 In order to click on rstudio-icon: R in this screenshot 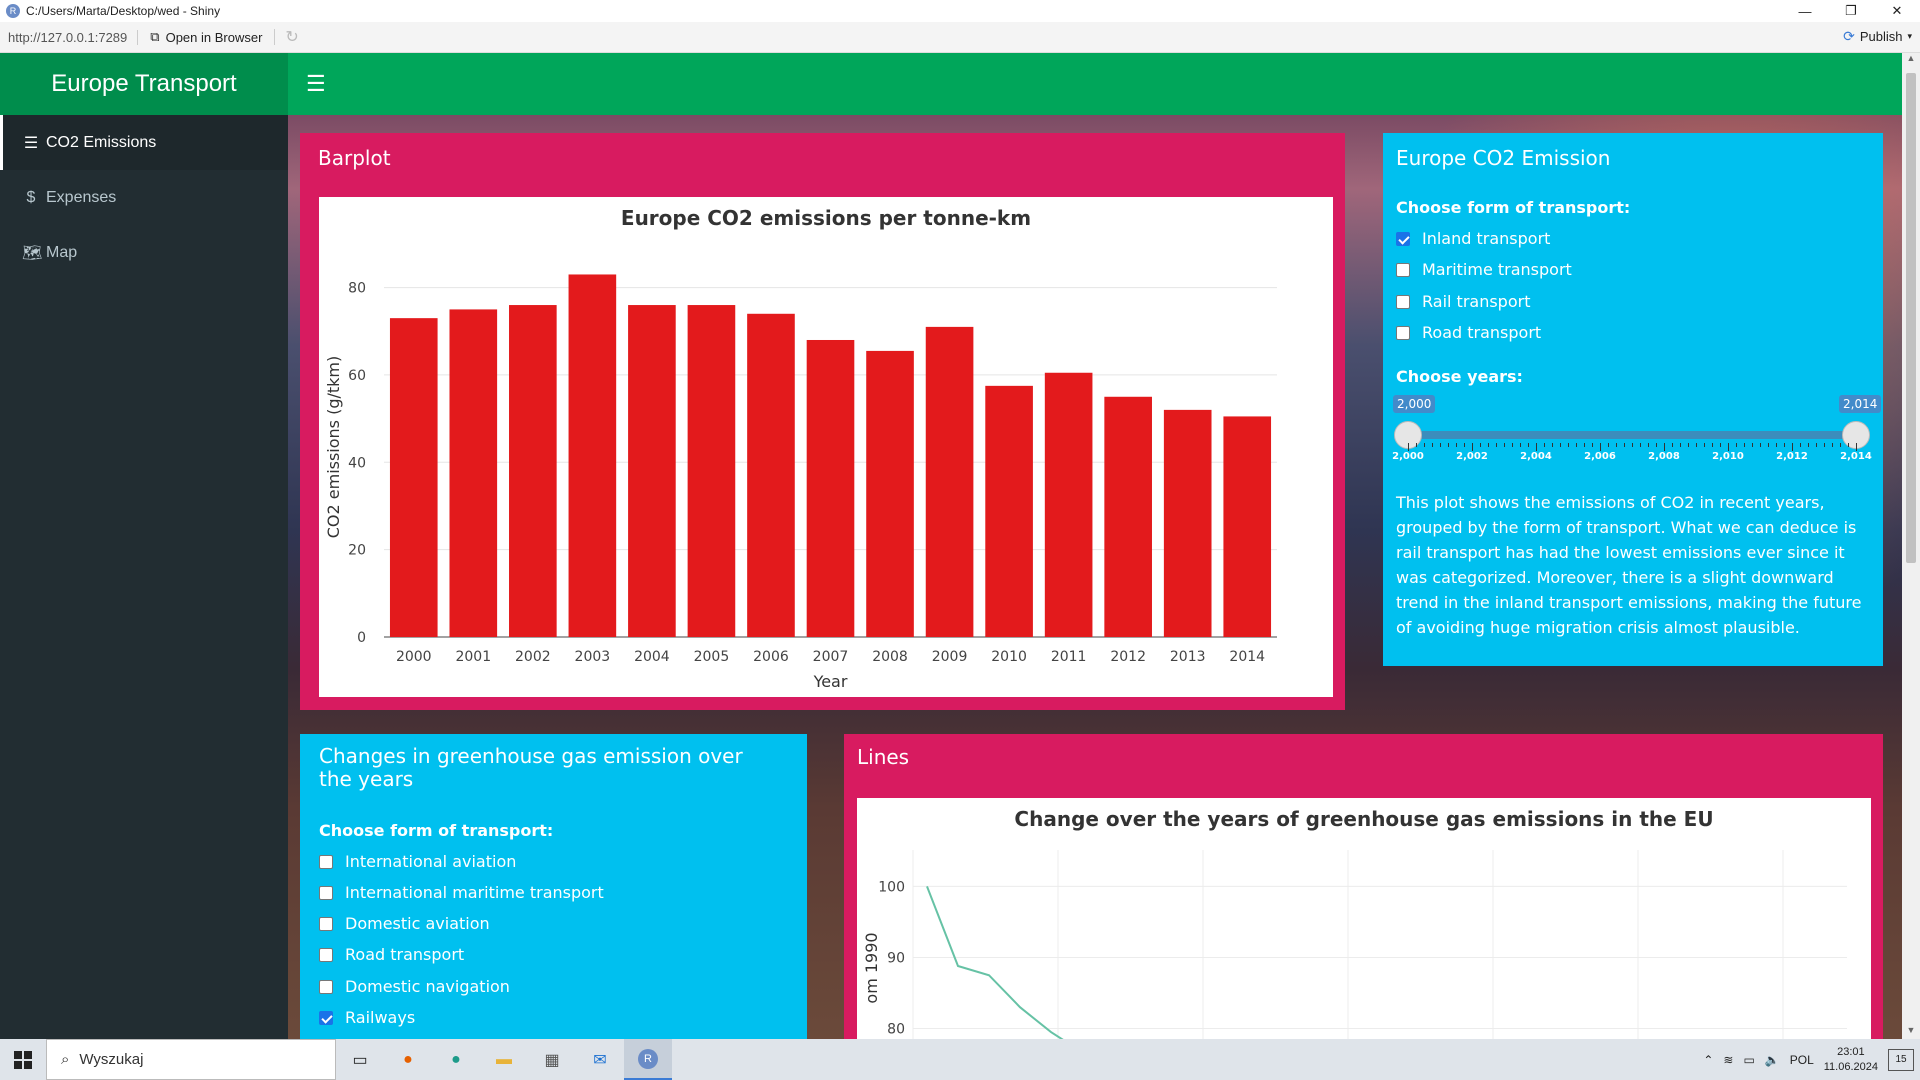, I will do `click(13, 11)`.